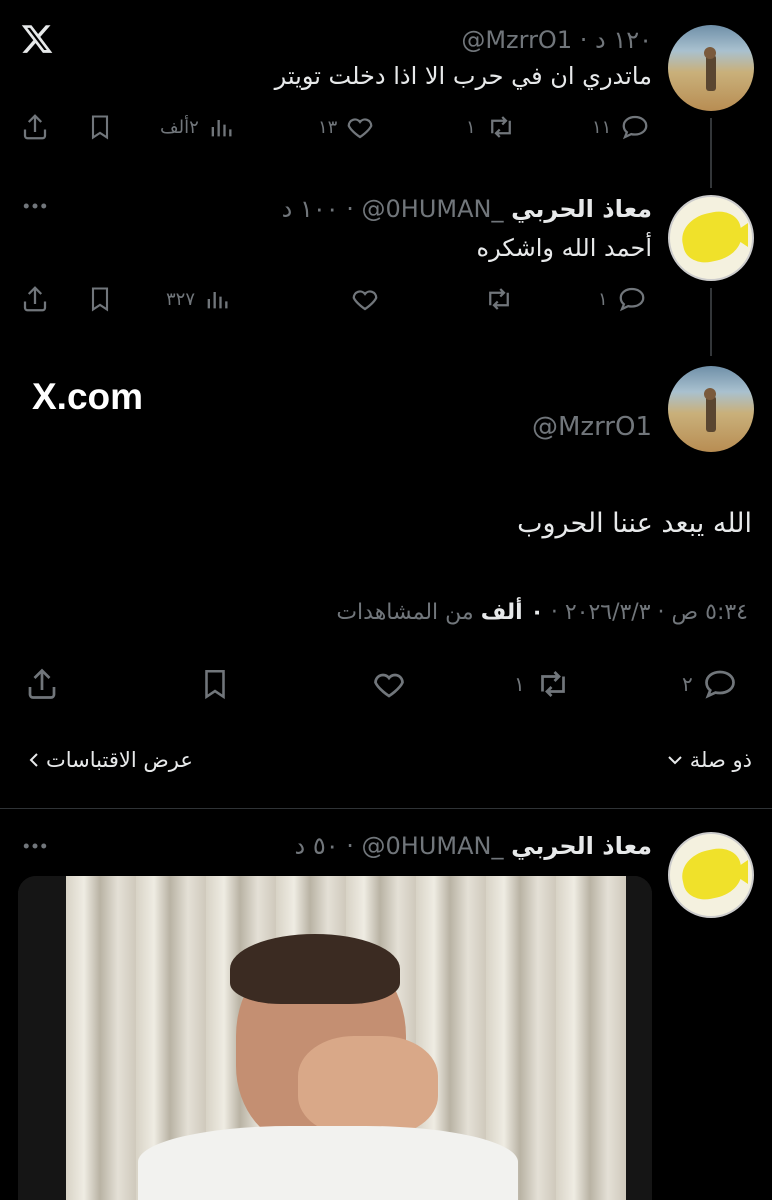 Image resolution: width=772 pixels, height=1200 pixels. What do you see at coordinates (119, 760) in the screenshot?
I see `quotes-label: عرض الاقتباسات` at bounding box center [119, 760].